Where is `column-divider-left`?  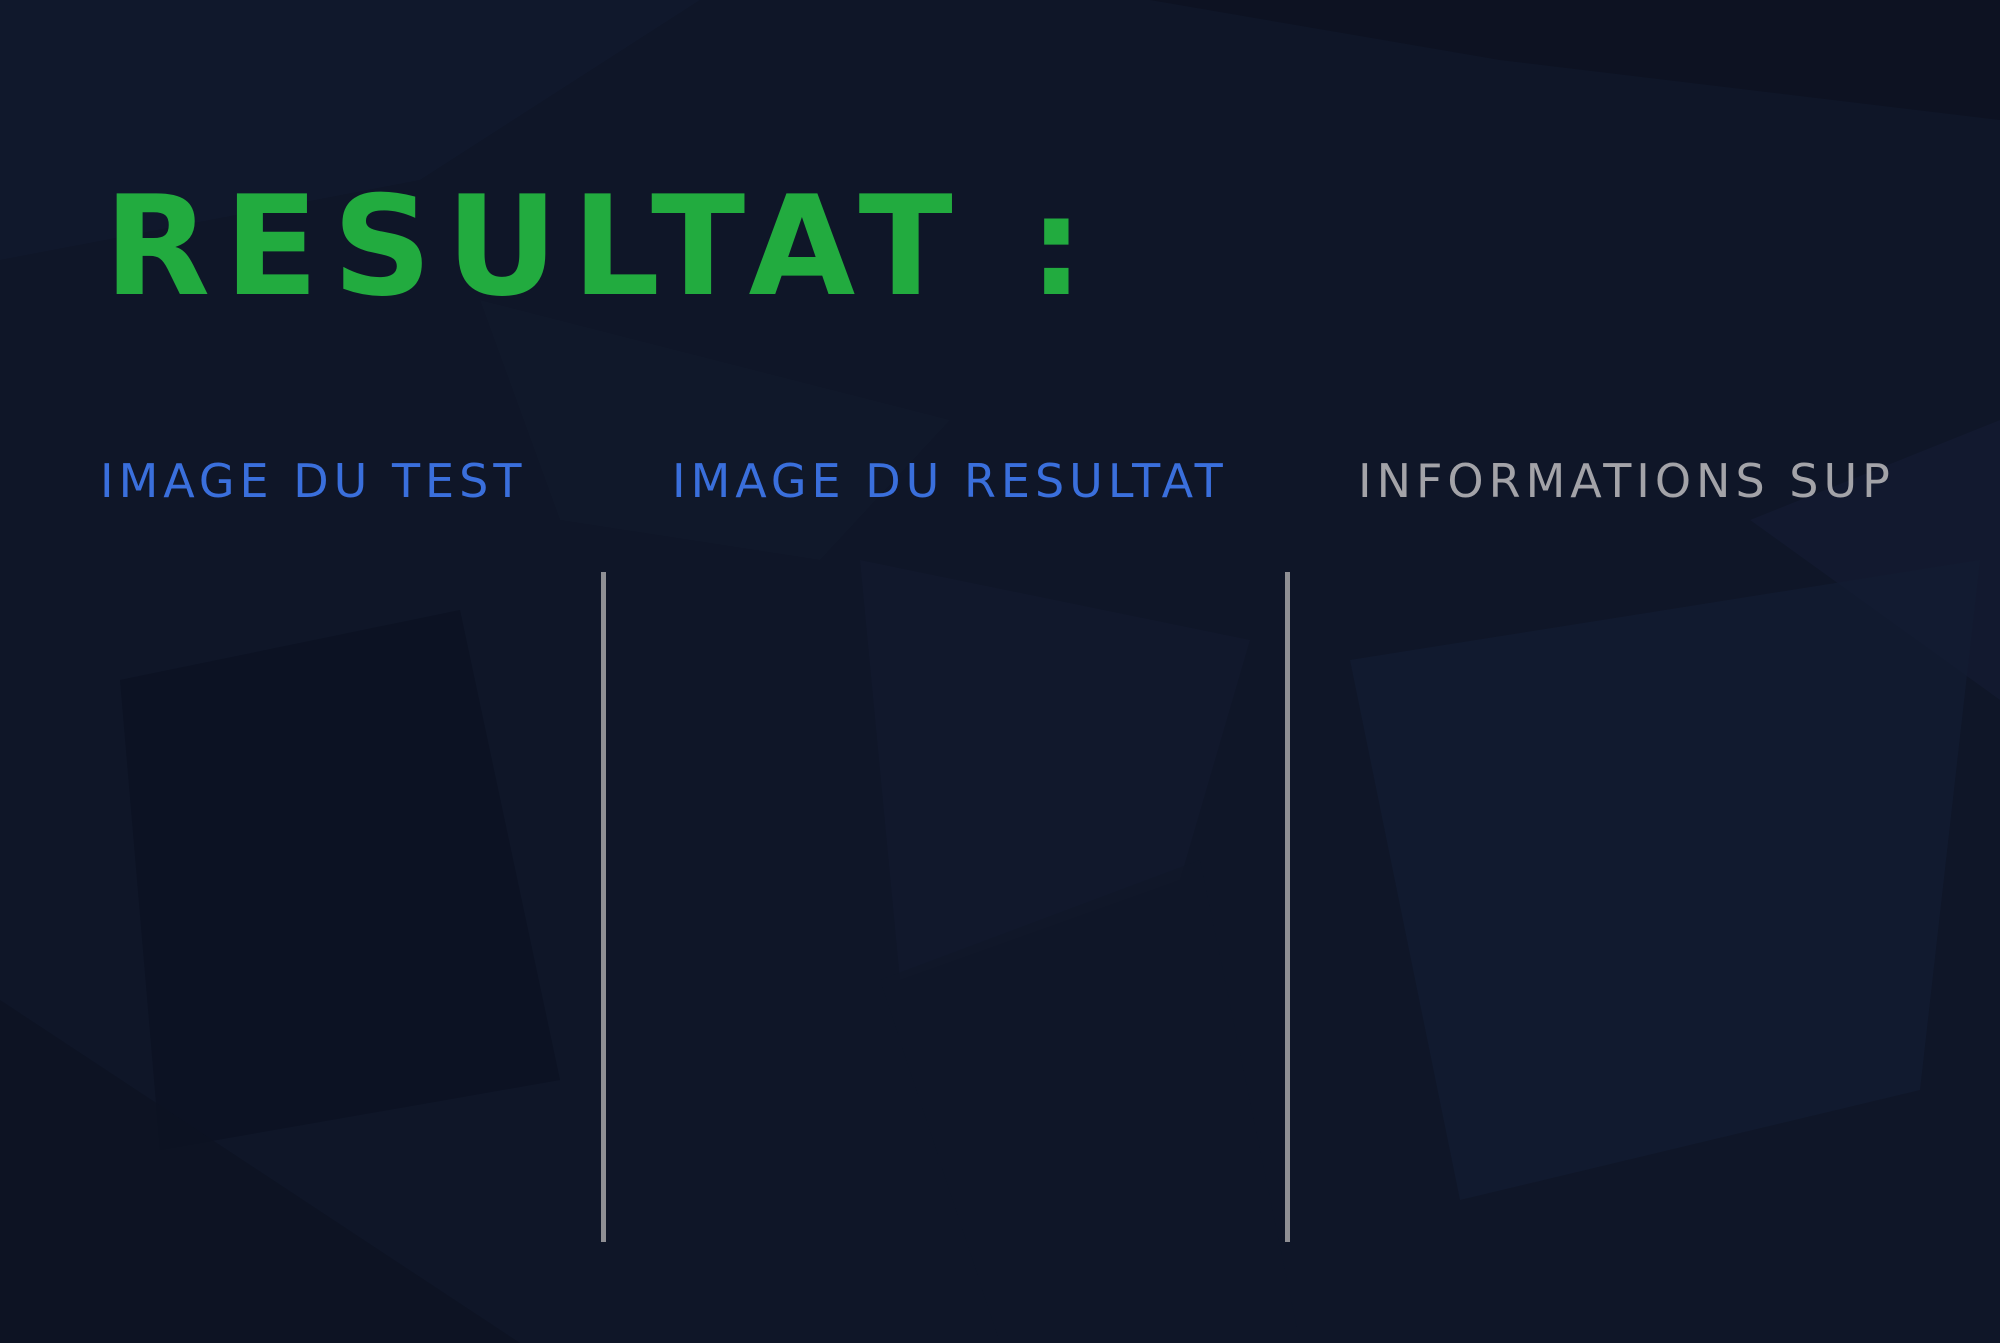
column-divider-left is located at coordinates (603, 907).